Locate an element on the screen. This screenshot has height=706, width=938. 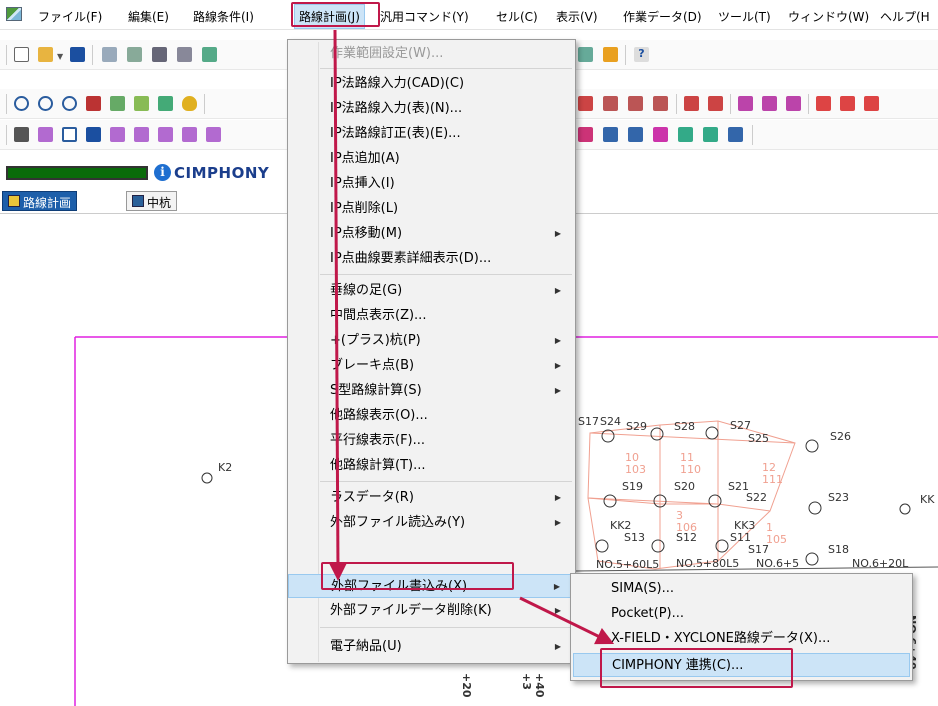
print-setup-icon is located at coordinates (134, 54).